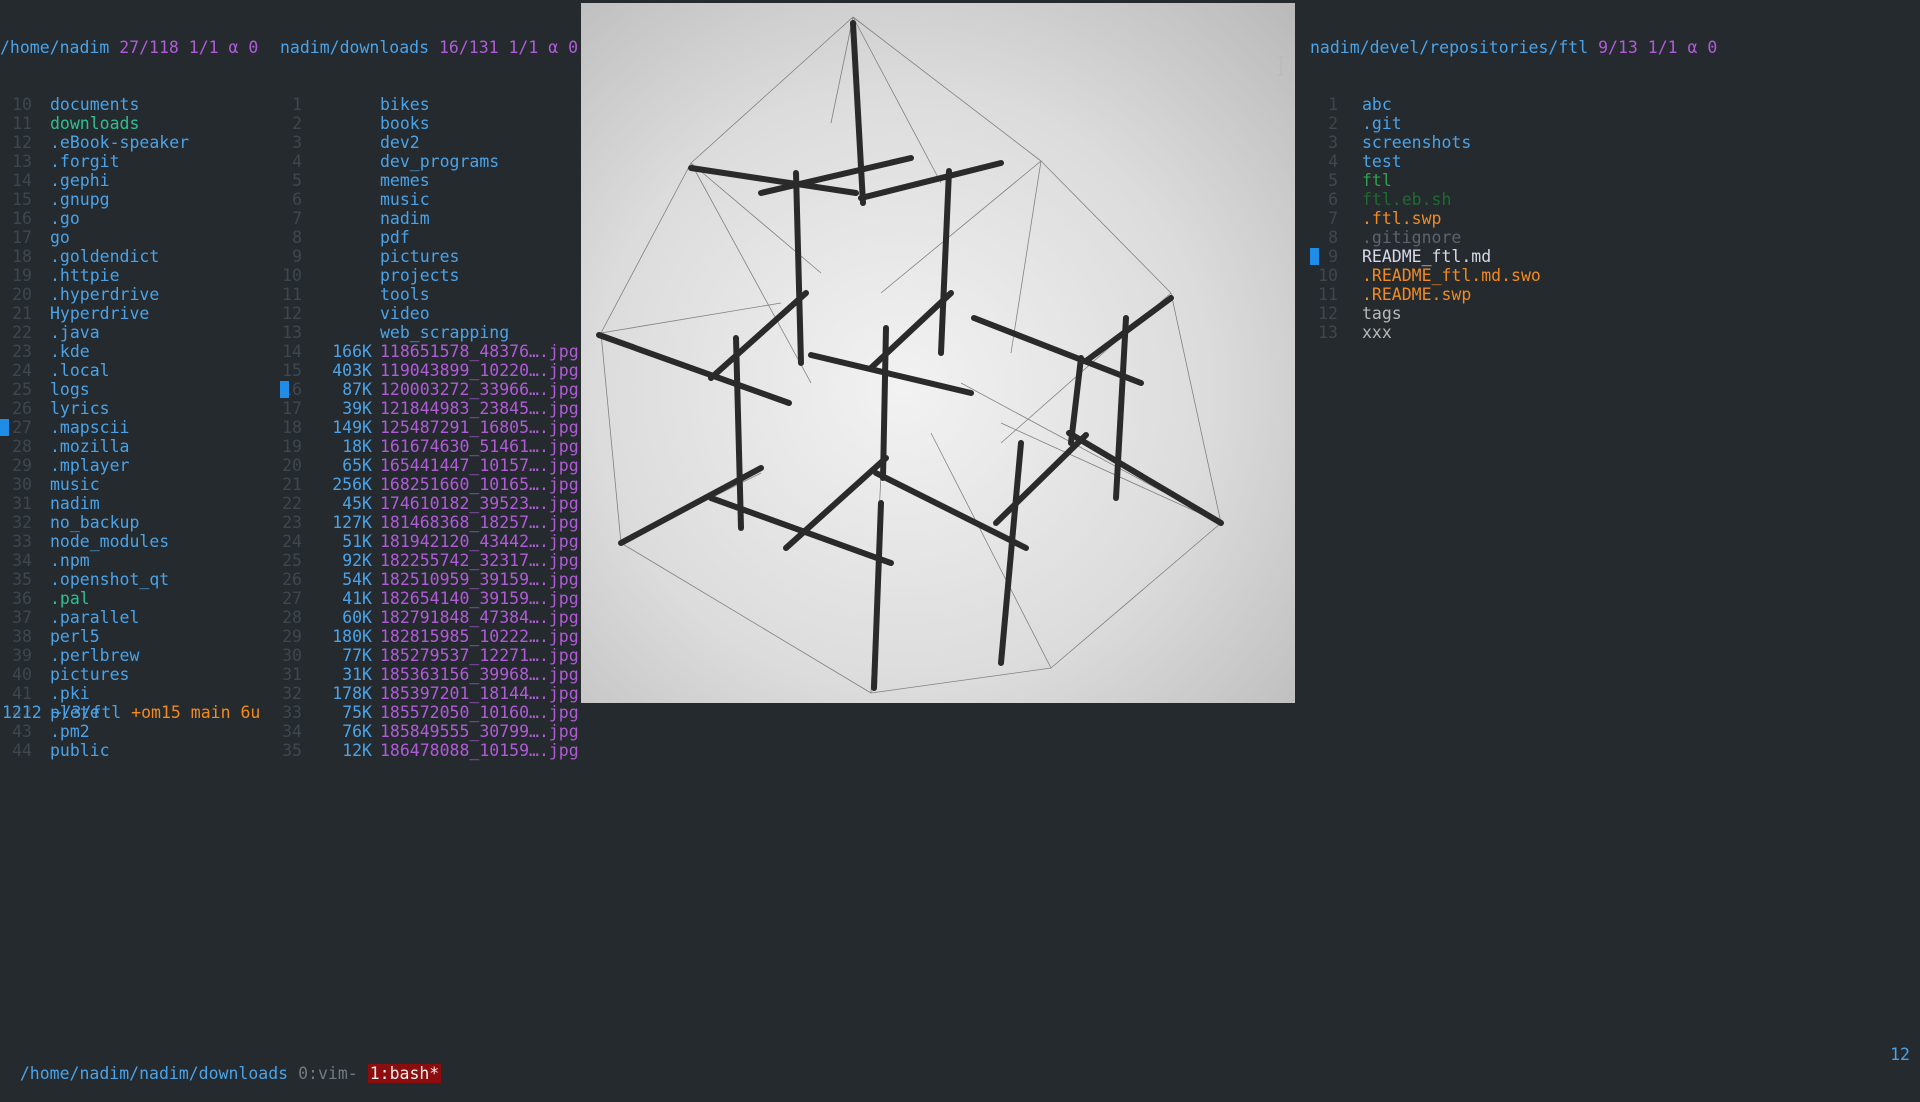 Image resolution: width=1920 pixels, height=1102 pixels. What do you see at coordinates (431, 579) in the screenshot?
I see `file-row: 26 54K 182510959_39159….jpg` at bounding box center [431, 579].